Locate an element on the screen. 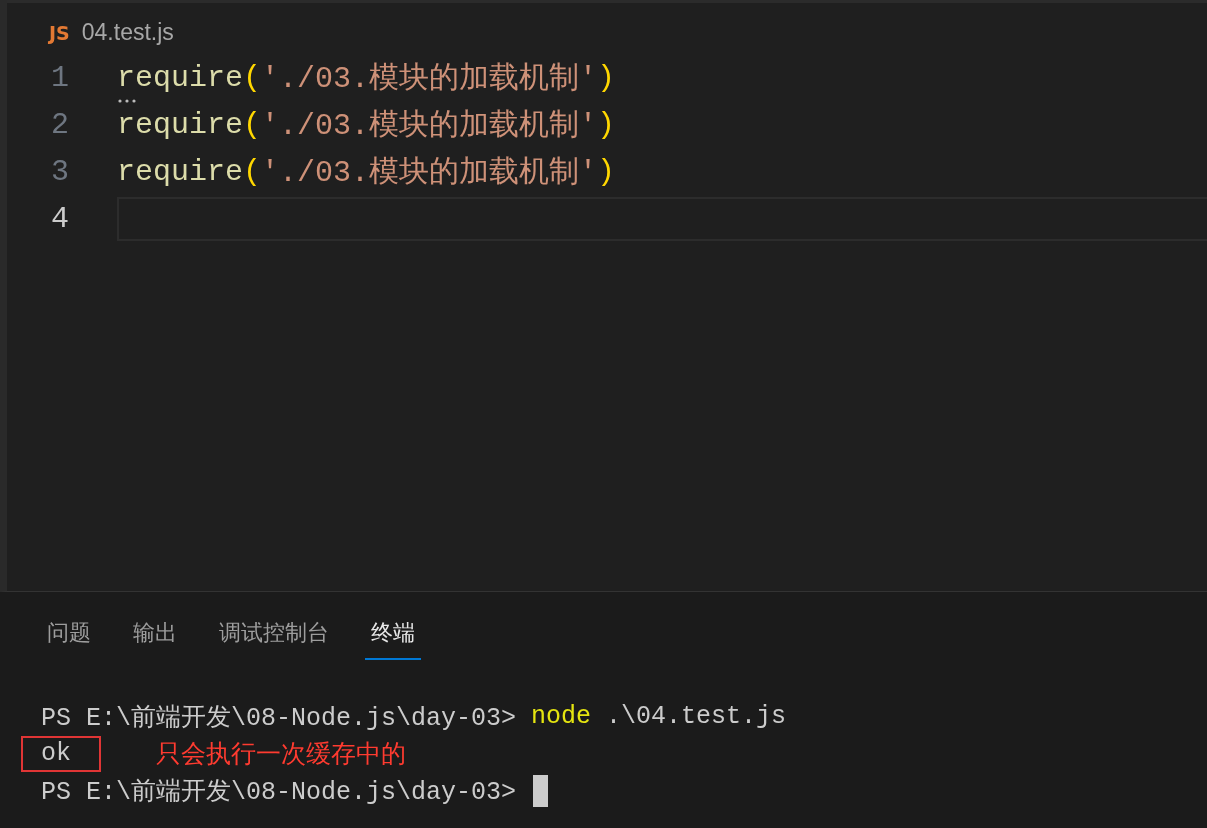  panel-tab: 问题 is located at coordinates (69, 637).